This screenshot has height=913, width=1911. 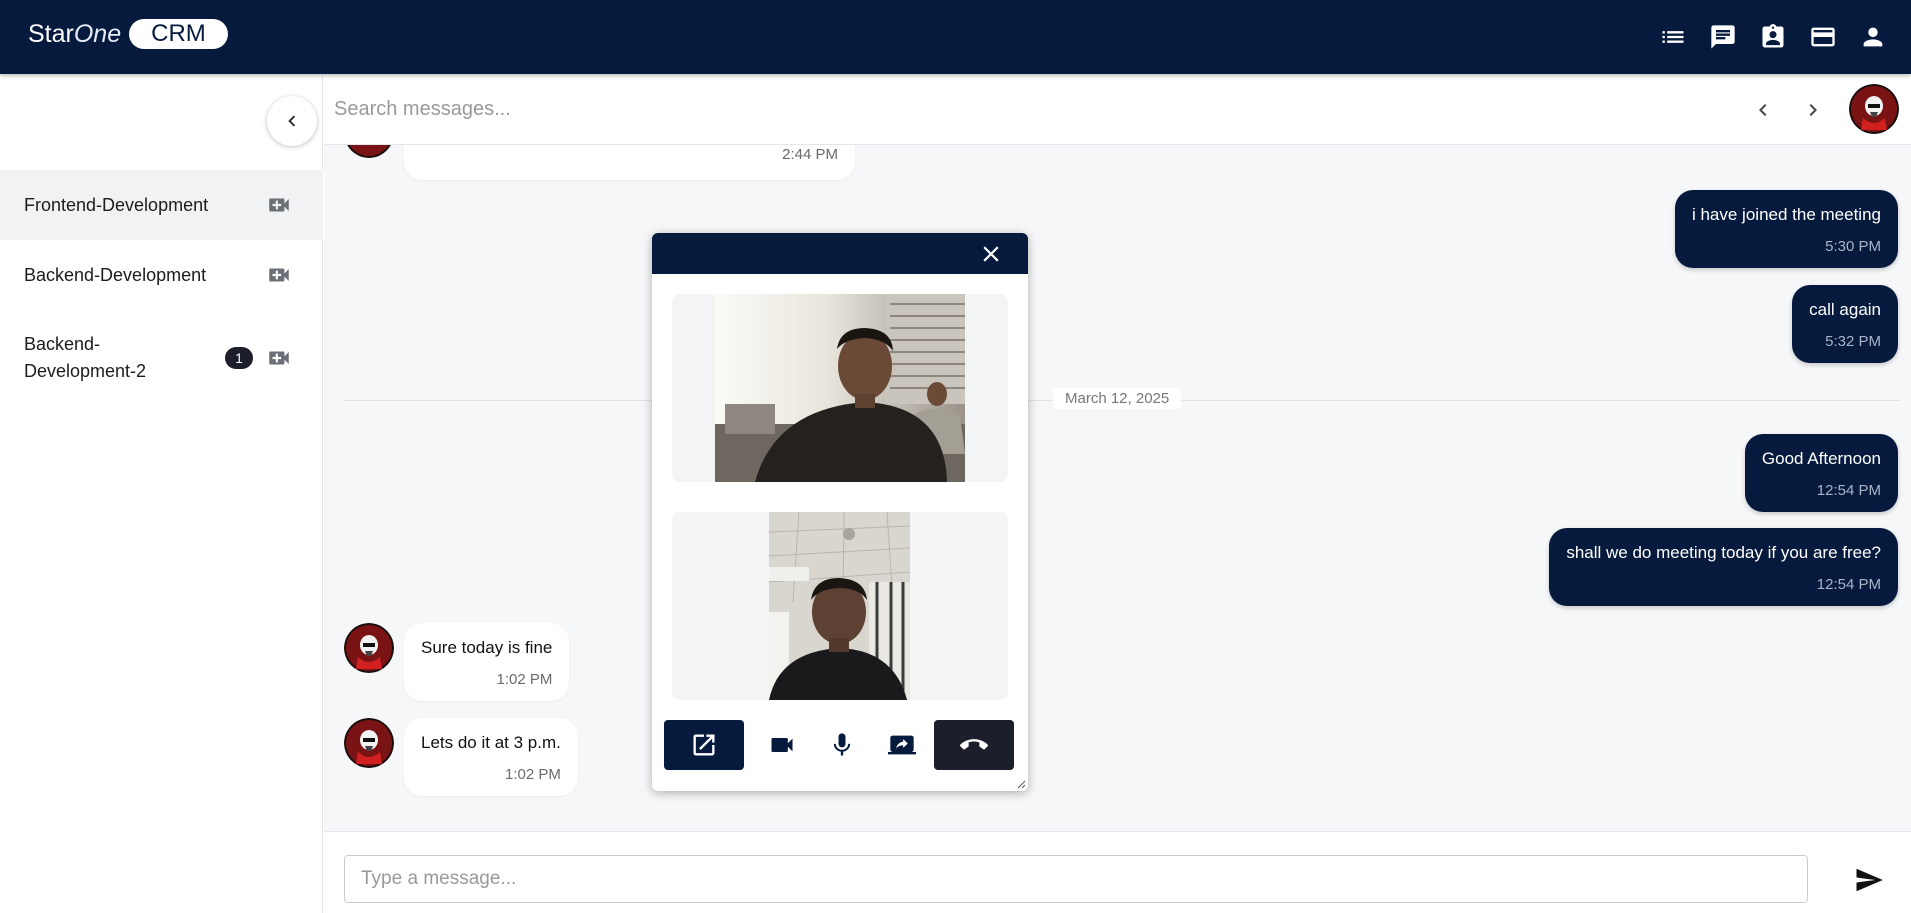 I want to click on videocam-icon, so click(x=782, y=745).